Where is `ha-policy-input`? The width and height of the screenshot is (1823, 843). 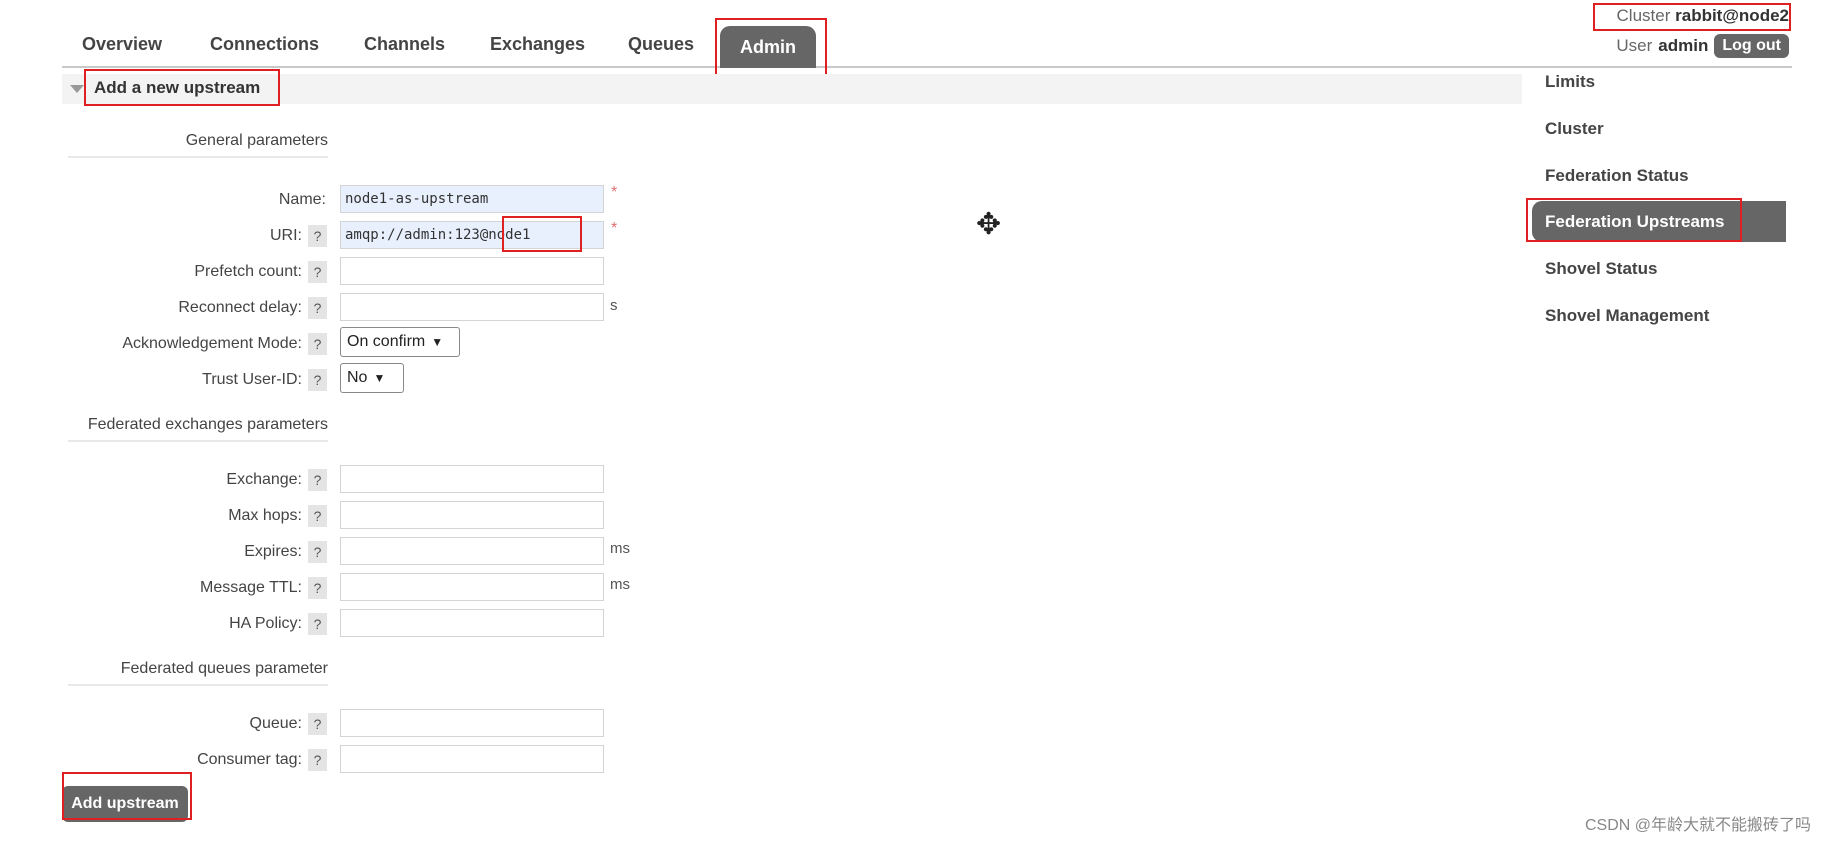
ha-policy-input is located at coordinates (472, 623).